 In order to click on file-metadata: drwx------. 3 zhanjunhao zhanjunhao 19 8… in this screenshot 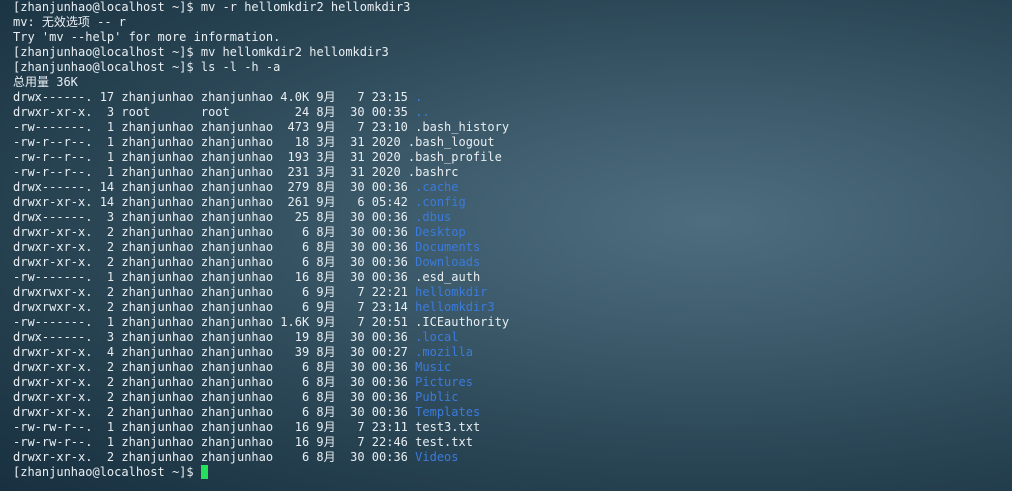, I will do `click(214, 337)`.